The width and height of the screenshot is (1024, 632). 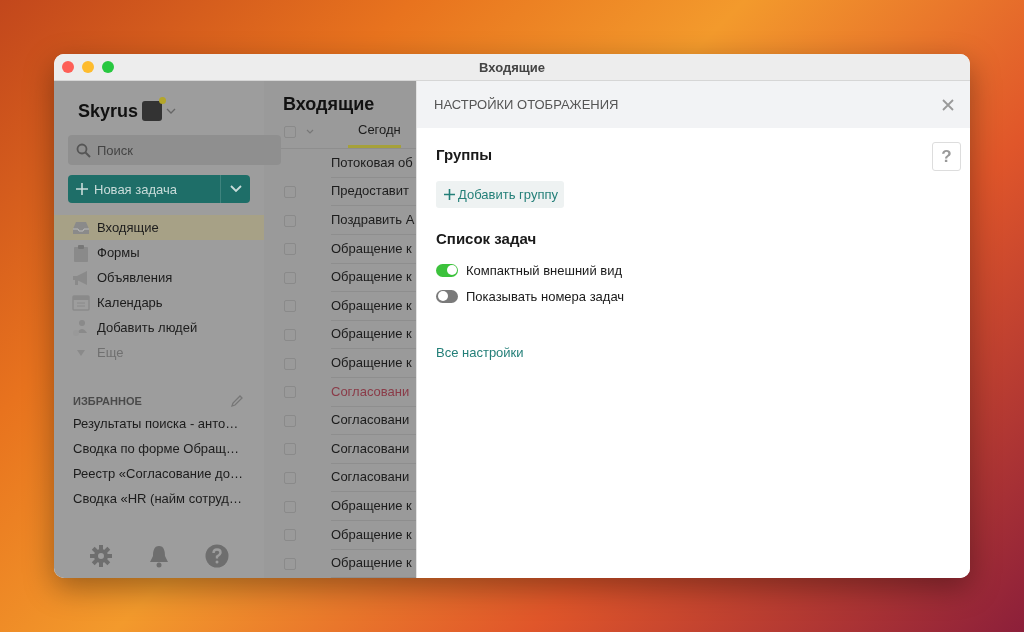 I want to click on nav-item: Календарь, so click(x=159, y=302).